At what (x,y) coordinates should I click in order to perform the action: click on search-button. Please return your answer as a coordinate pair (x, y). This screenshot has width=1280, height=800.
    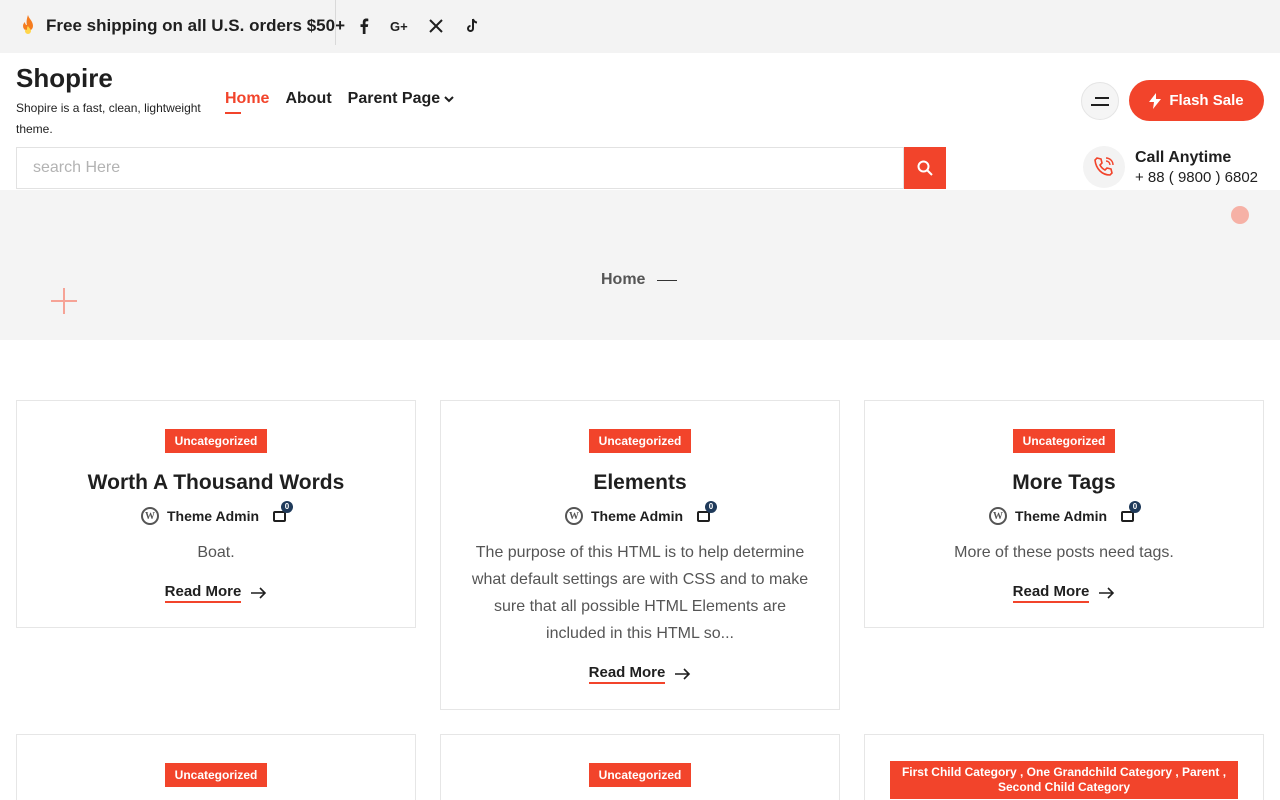
    Looking at the image, I should click on (925, 168).